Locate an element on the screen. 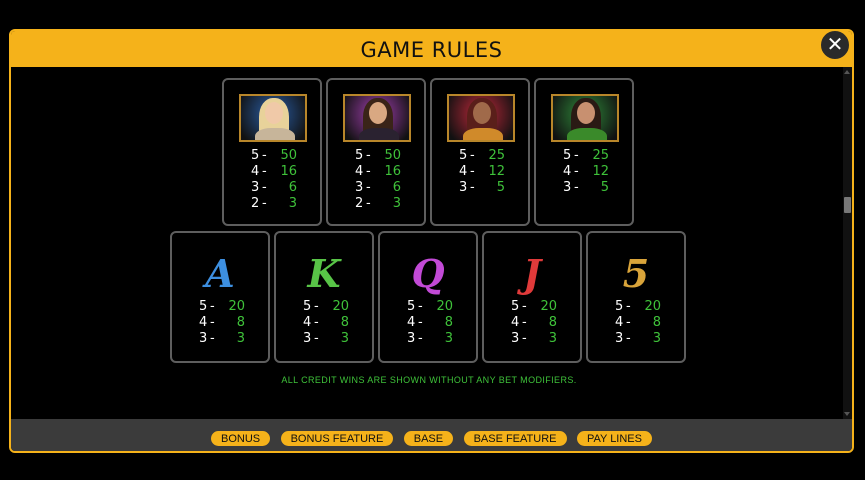  nav-bonus-button: BONUS is located at coordinates (241, 438).